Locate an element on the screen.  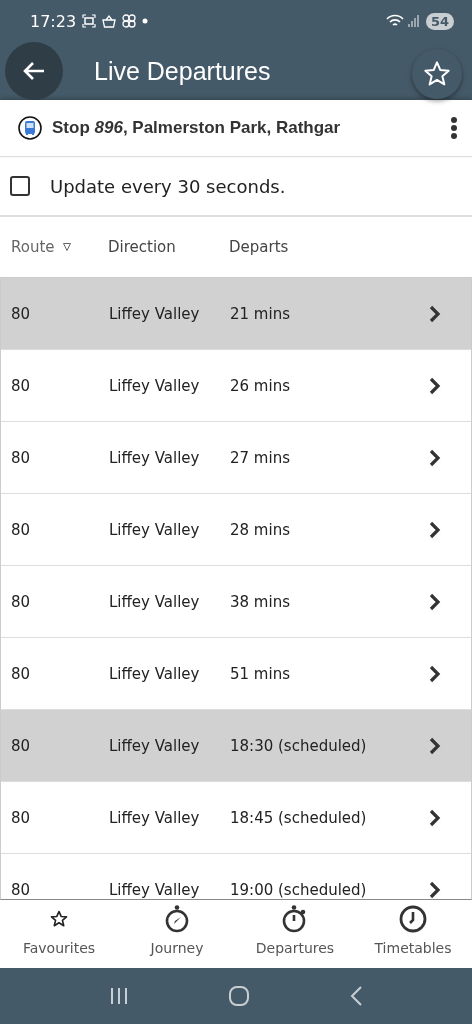
checkbox-label: Update every 30 seconds. is located at coordinates (168, 186).